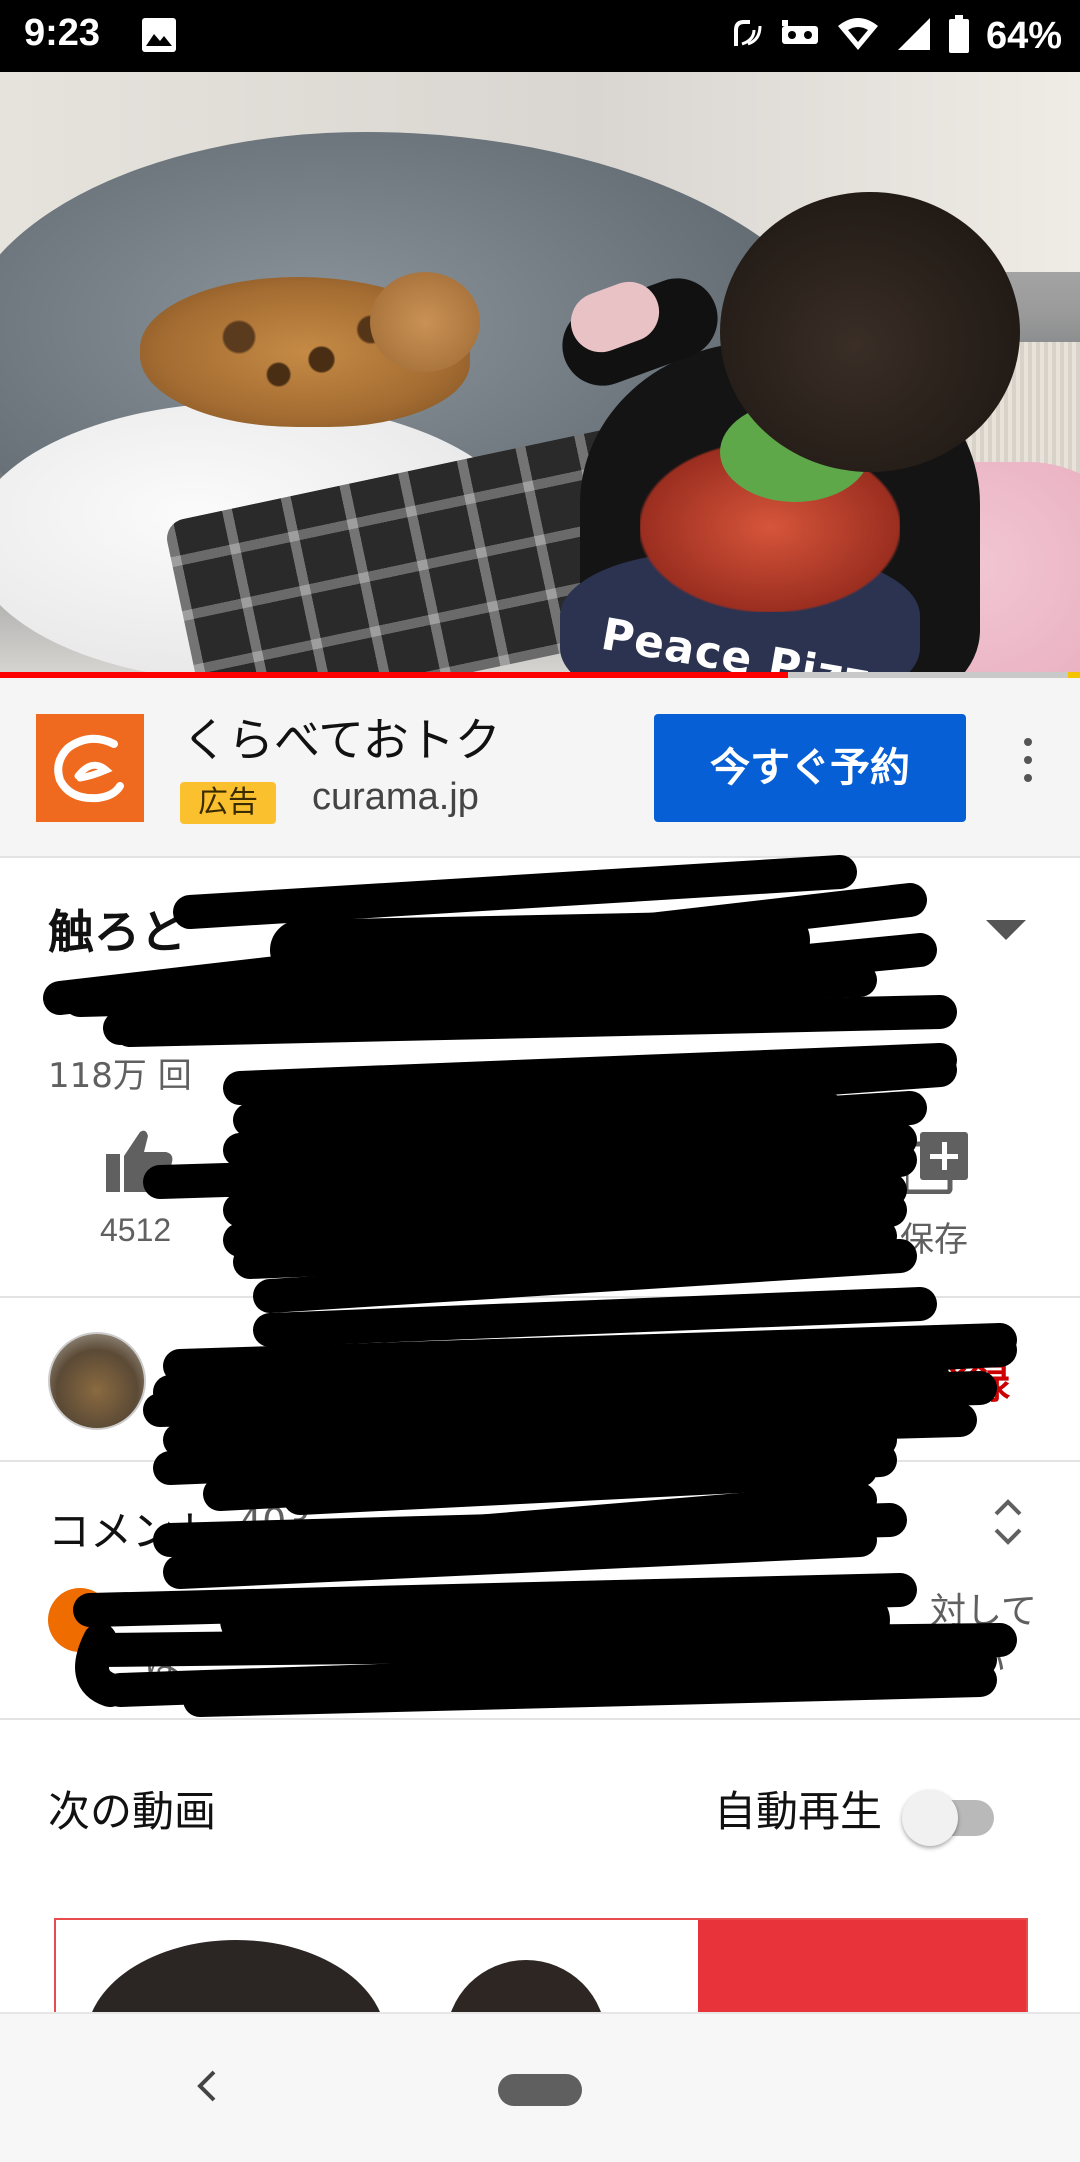 The image size is (1080, 2162). Describe the element at coordinates (62, 33) in the screenshot. I see `status-time: 9:23` at that location.